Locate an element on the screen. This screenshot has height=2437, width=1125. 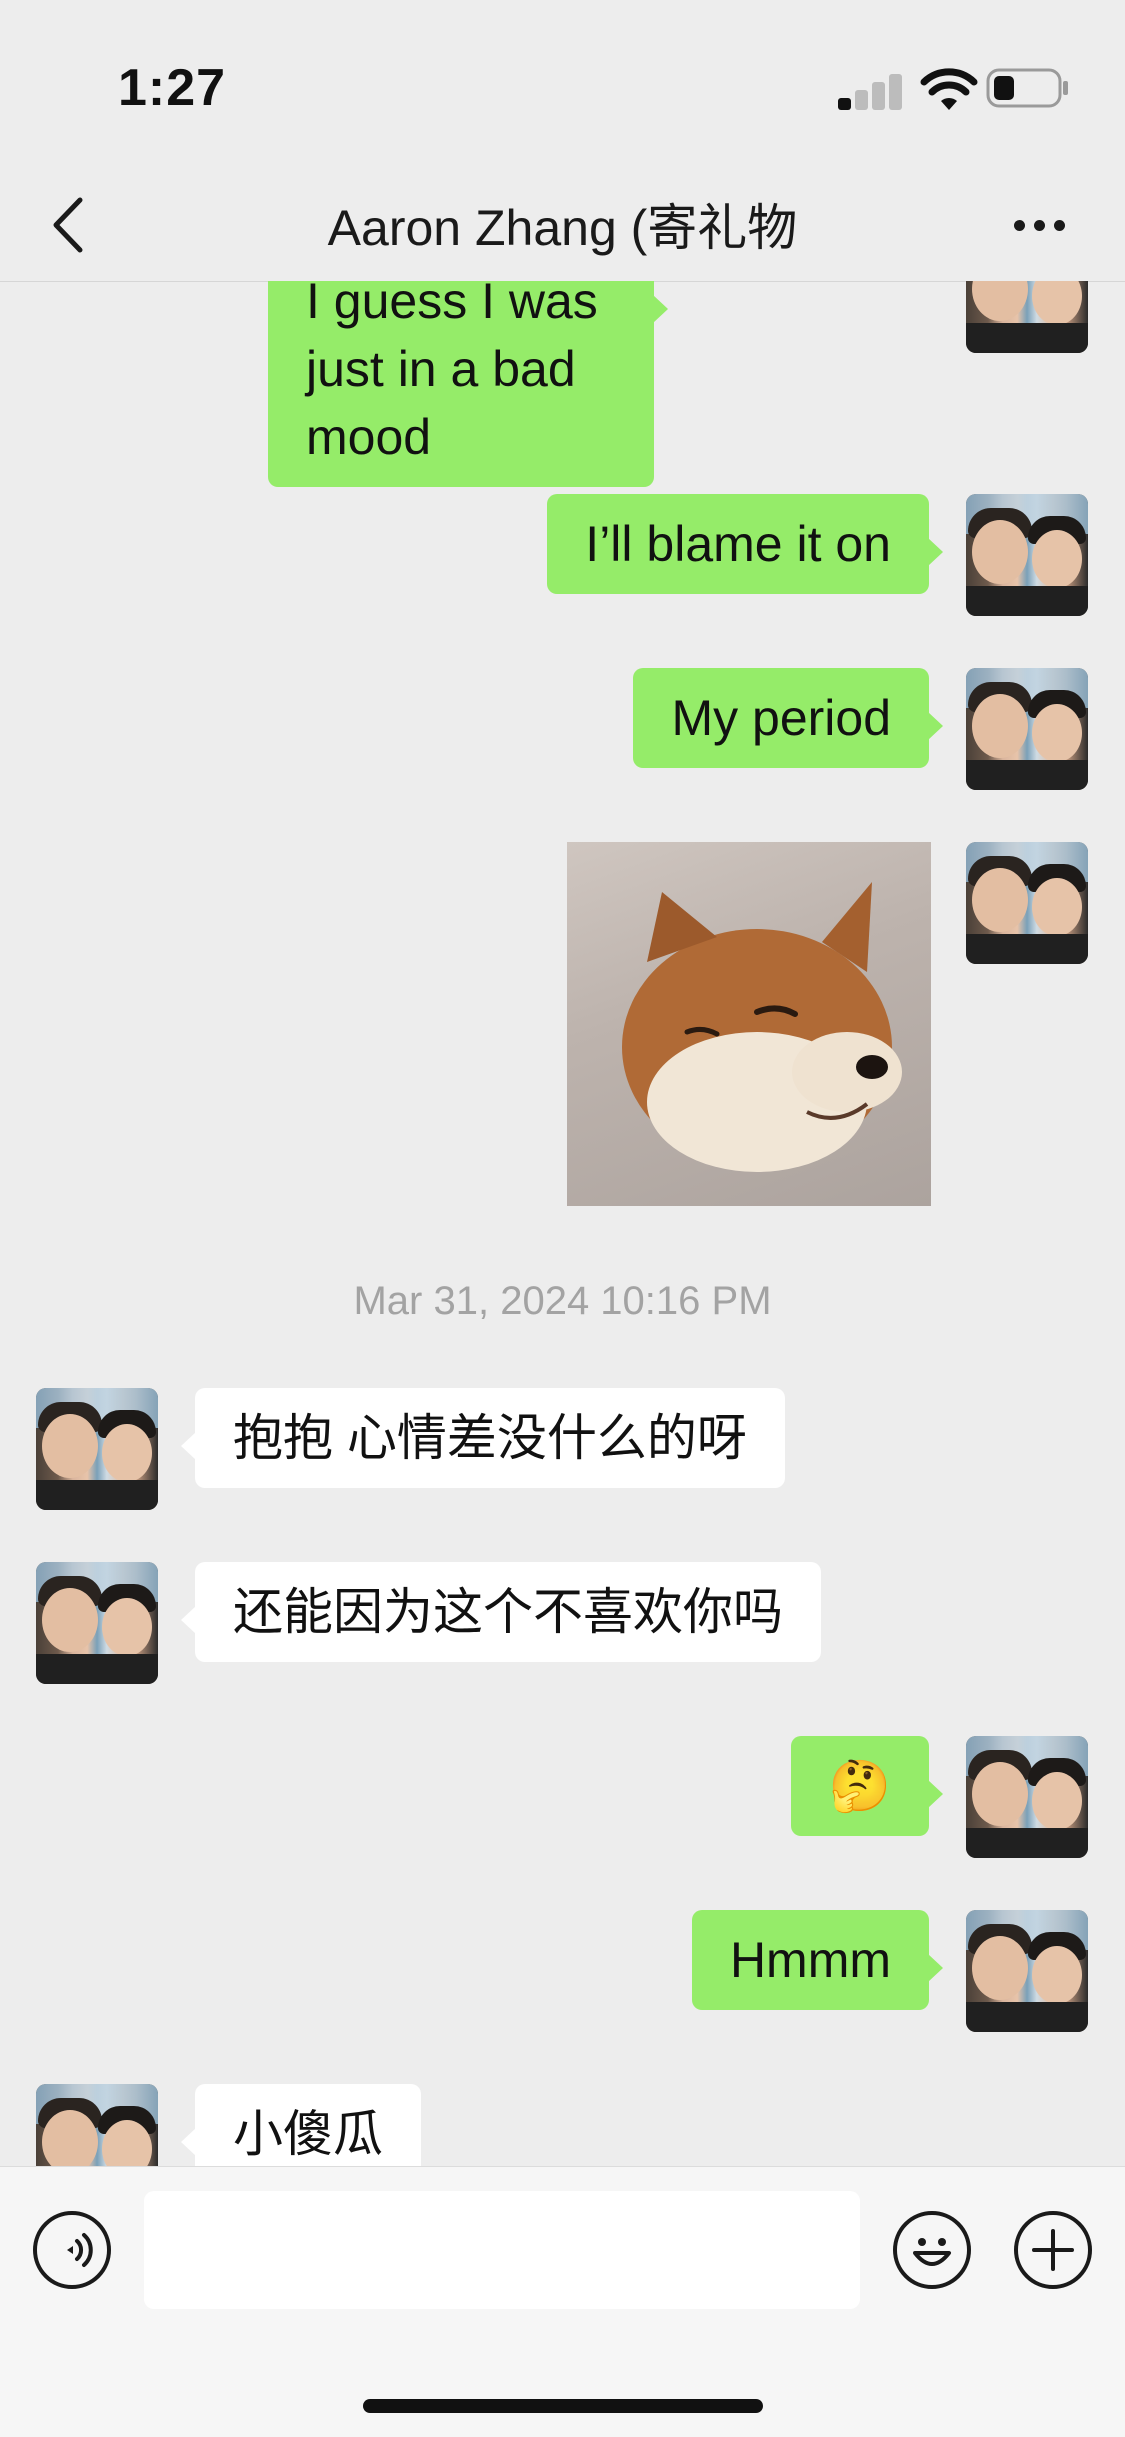
status-time: 1:27 is located at coordinates (172, 88).